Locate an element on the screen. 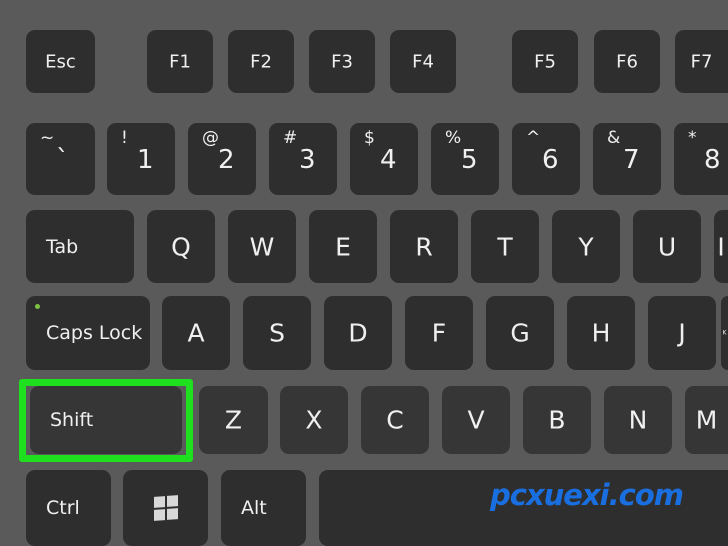 The width and height of the screenshot is (728, 546). key-label: Y is located at coordinates (586, 246).